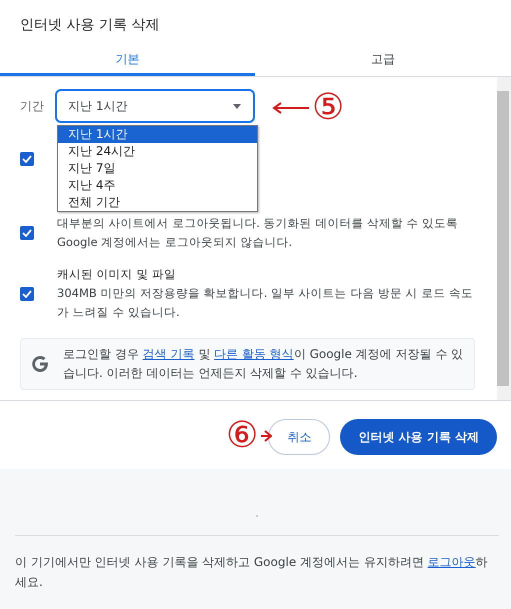  What do you see at coordinates (157, 168) in the screenshot?
I see `dropdown-option: 지난 7일` at bounding box center [157, 168].